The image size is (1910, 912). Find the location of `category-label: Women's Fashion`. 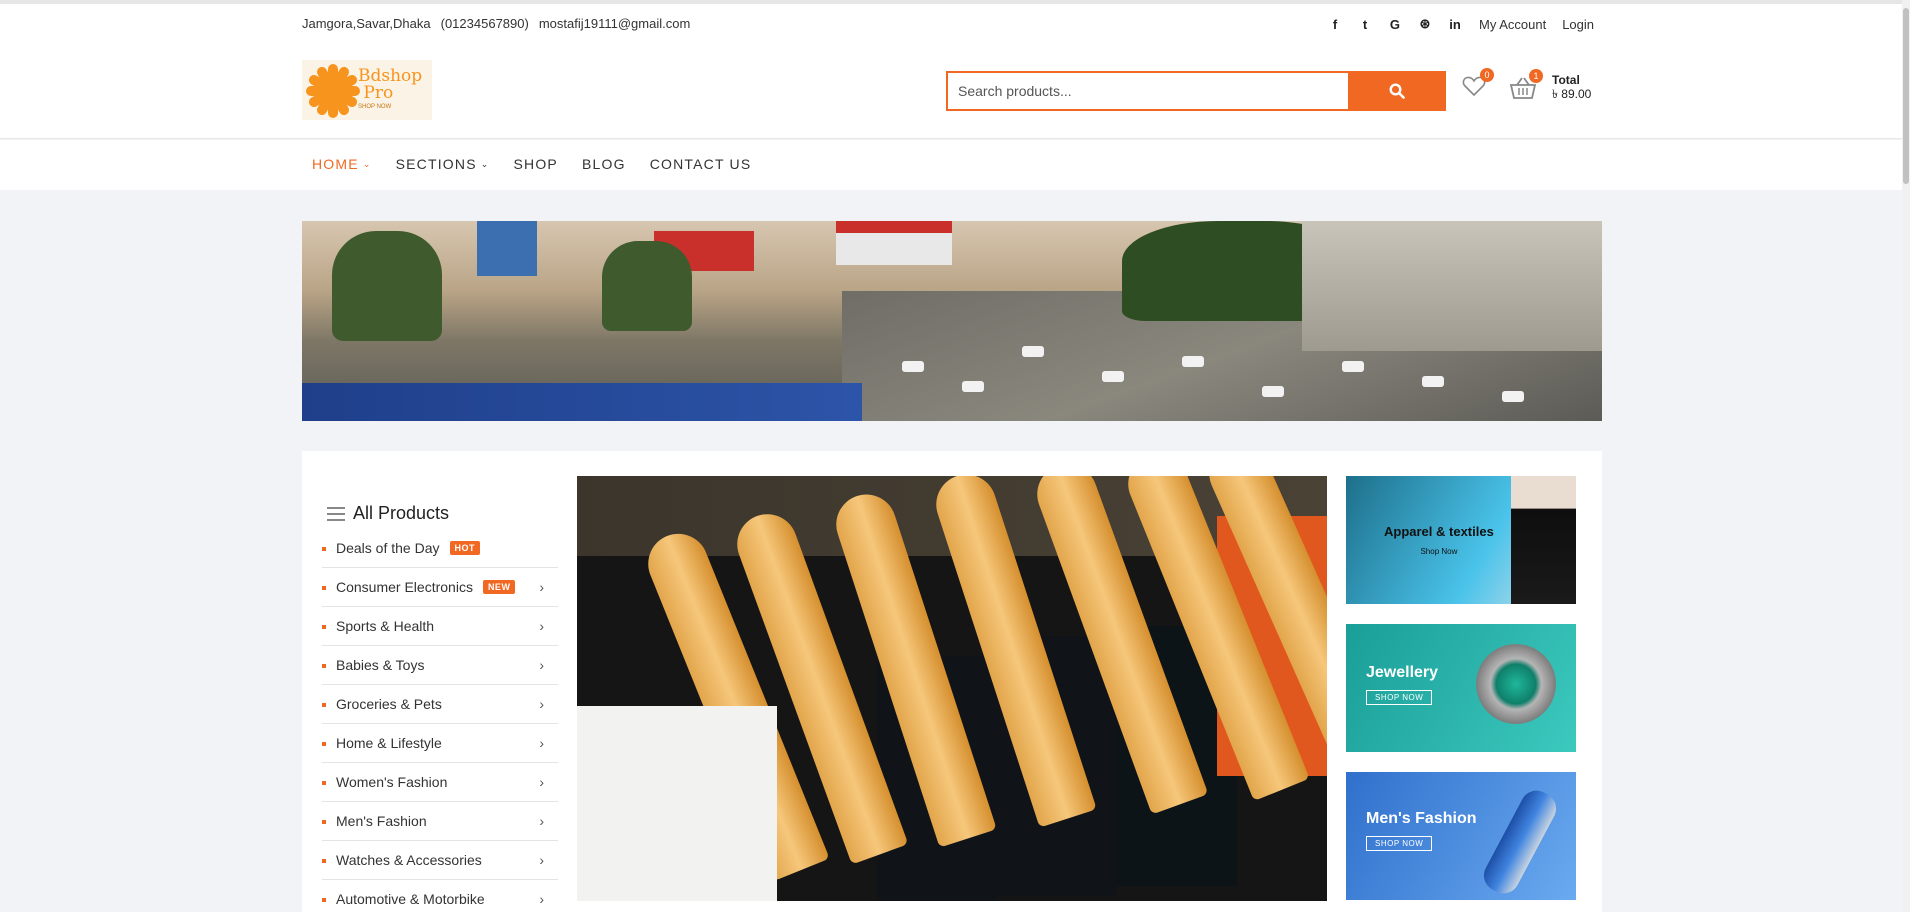

category-label: Women's Fashion is located at coordinates (392, 782).